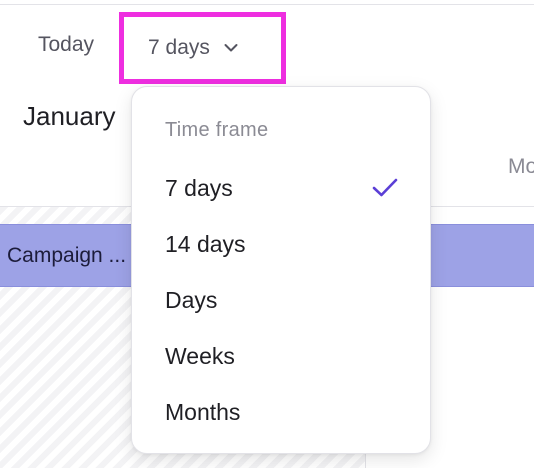  Describe the element at coordinates (69, 116) in the screenshot. I see `month-title: January` at that location.